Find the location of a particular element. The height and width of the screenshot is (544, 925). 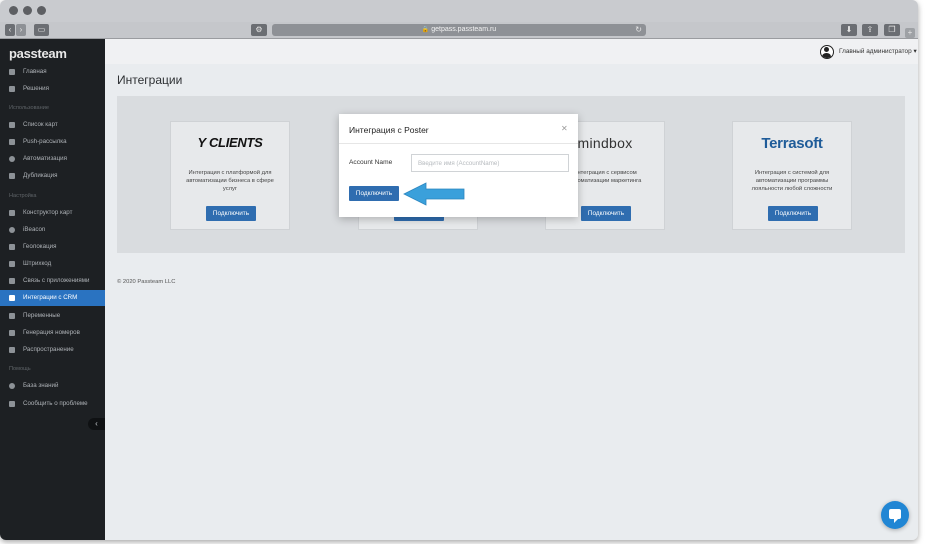

account-name-input is located at coordinates (490, 163).